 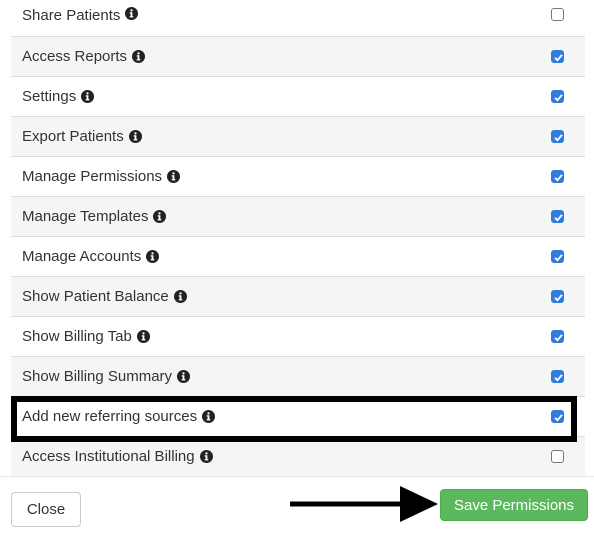 What do you see at coordinates (97, 376) in the screenshot?
I see `permission-label: Show Billing Summary` at bounding box center [97, 376].